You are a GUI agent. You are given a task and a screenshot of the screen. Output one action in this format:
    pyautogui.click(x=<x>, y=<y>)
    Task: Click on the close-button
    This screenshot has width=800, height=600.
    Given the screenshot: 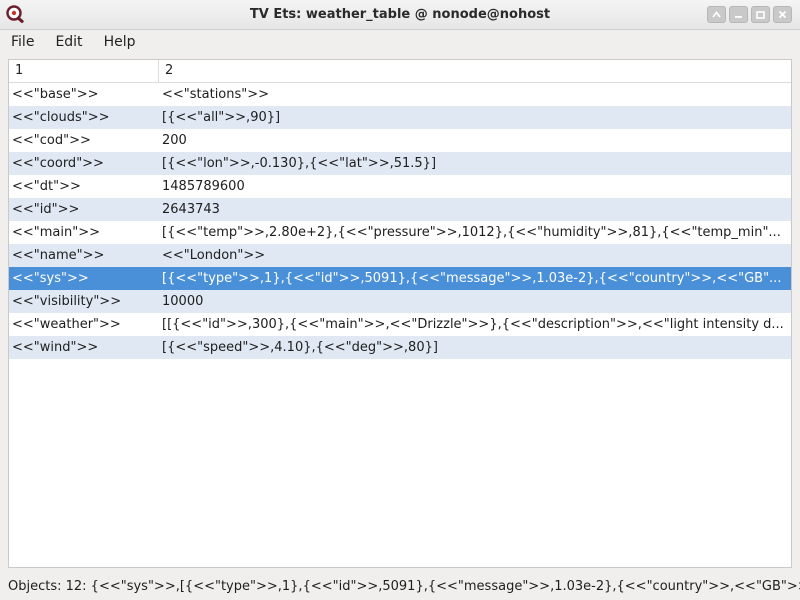 What is the action you would take?
    pyautogui.click(x=782, y=14)
    